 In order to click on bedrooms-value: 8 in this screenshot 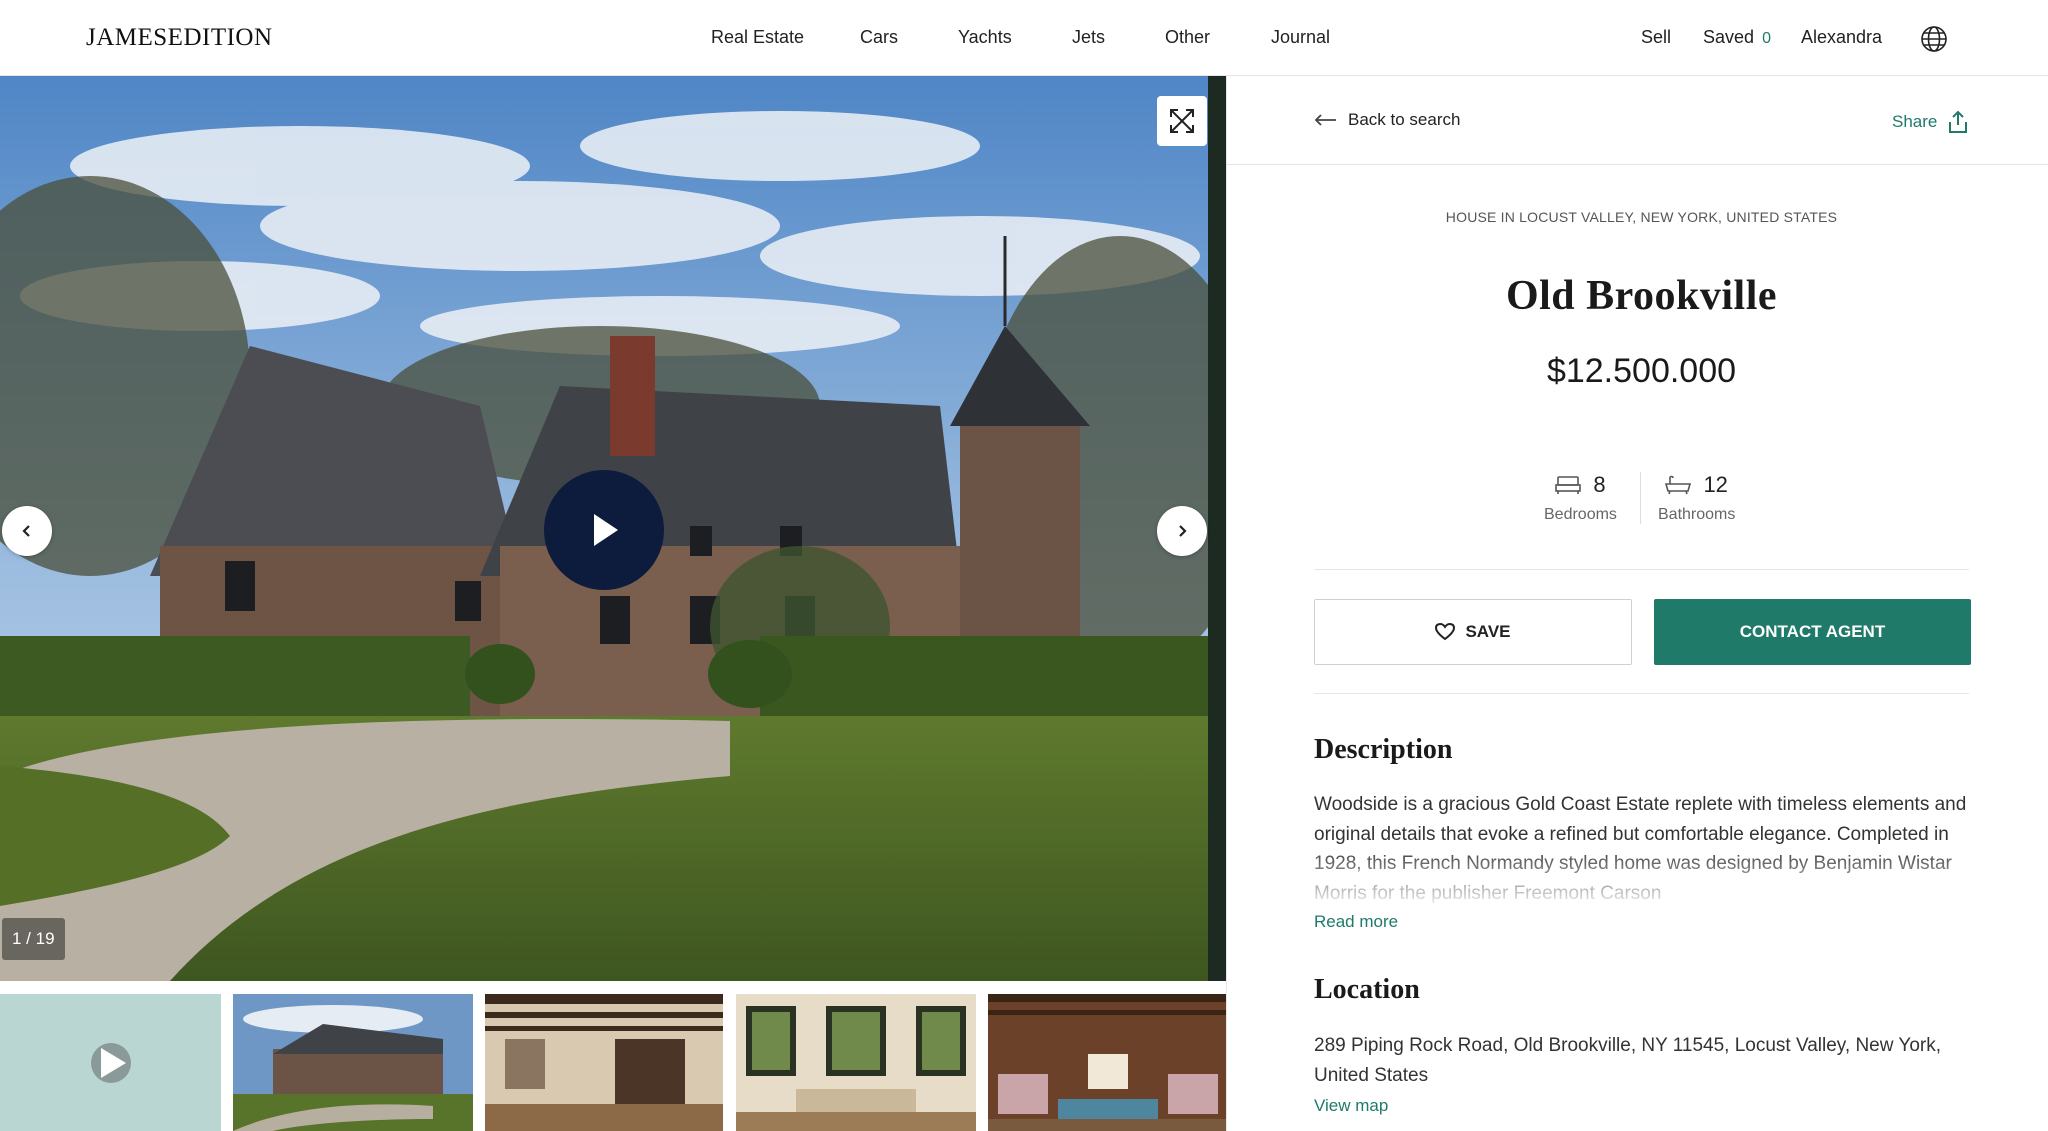, I will do `click(1599, 484)`.